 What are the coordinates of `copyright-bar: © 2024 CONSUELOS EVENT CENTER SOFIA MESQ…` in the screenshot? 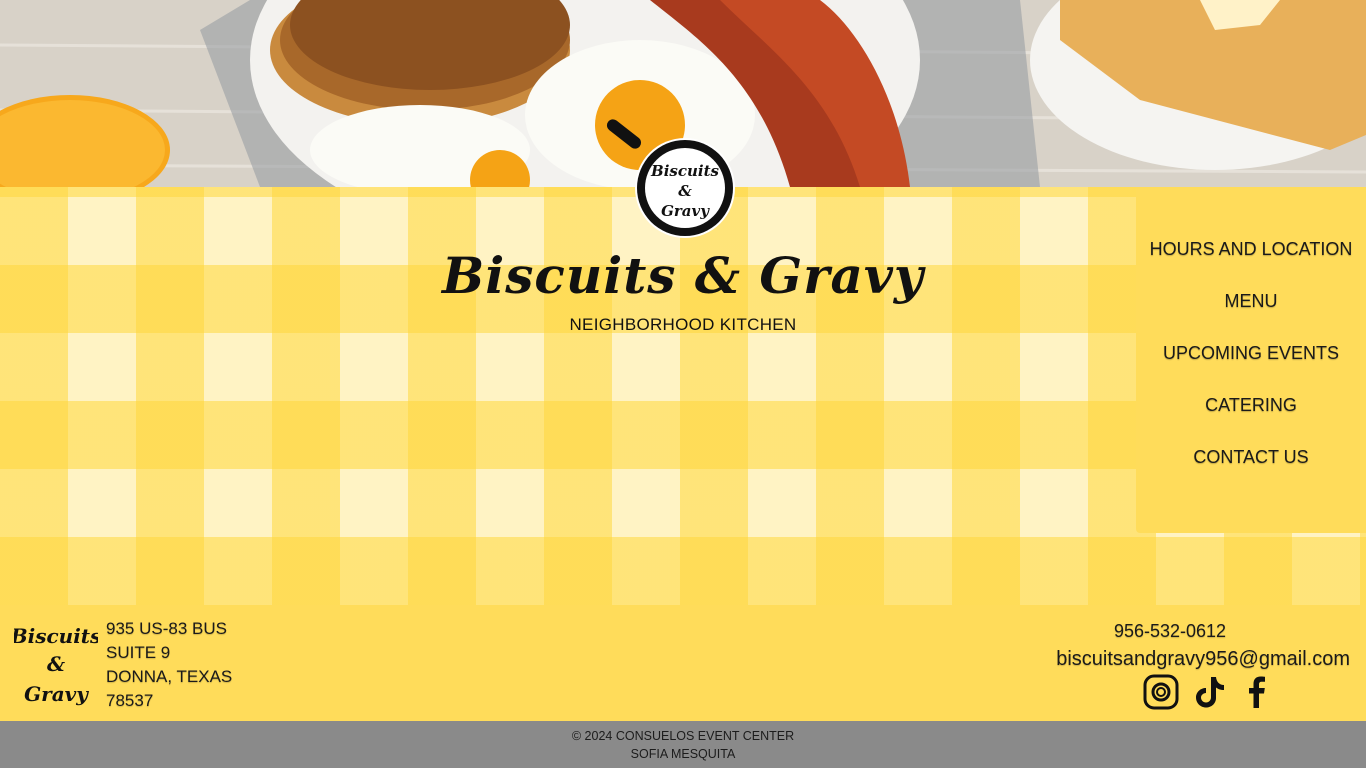 It's located at (683, 744).